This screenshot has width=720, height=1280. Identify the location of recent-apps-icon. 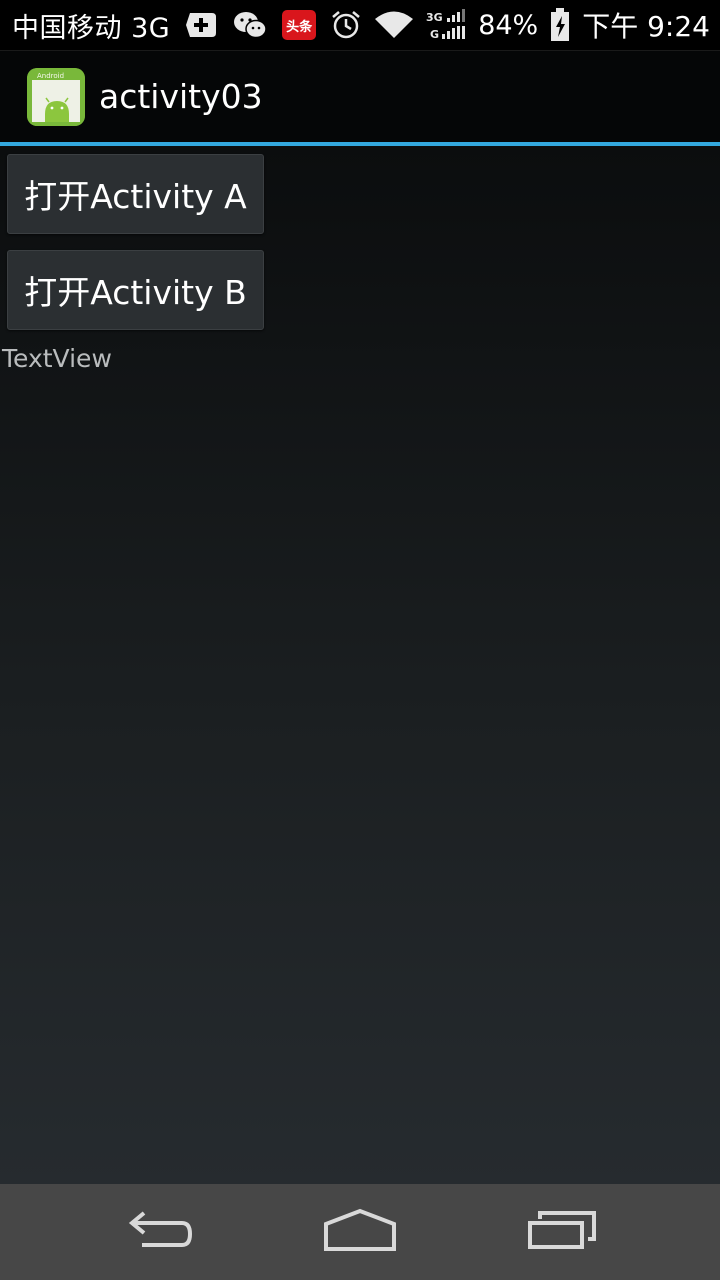
(562, 1232).